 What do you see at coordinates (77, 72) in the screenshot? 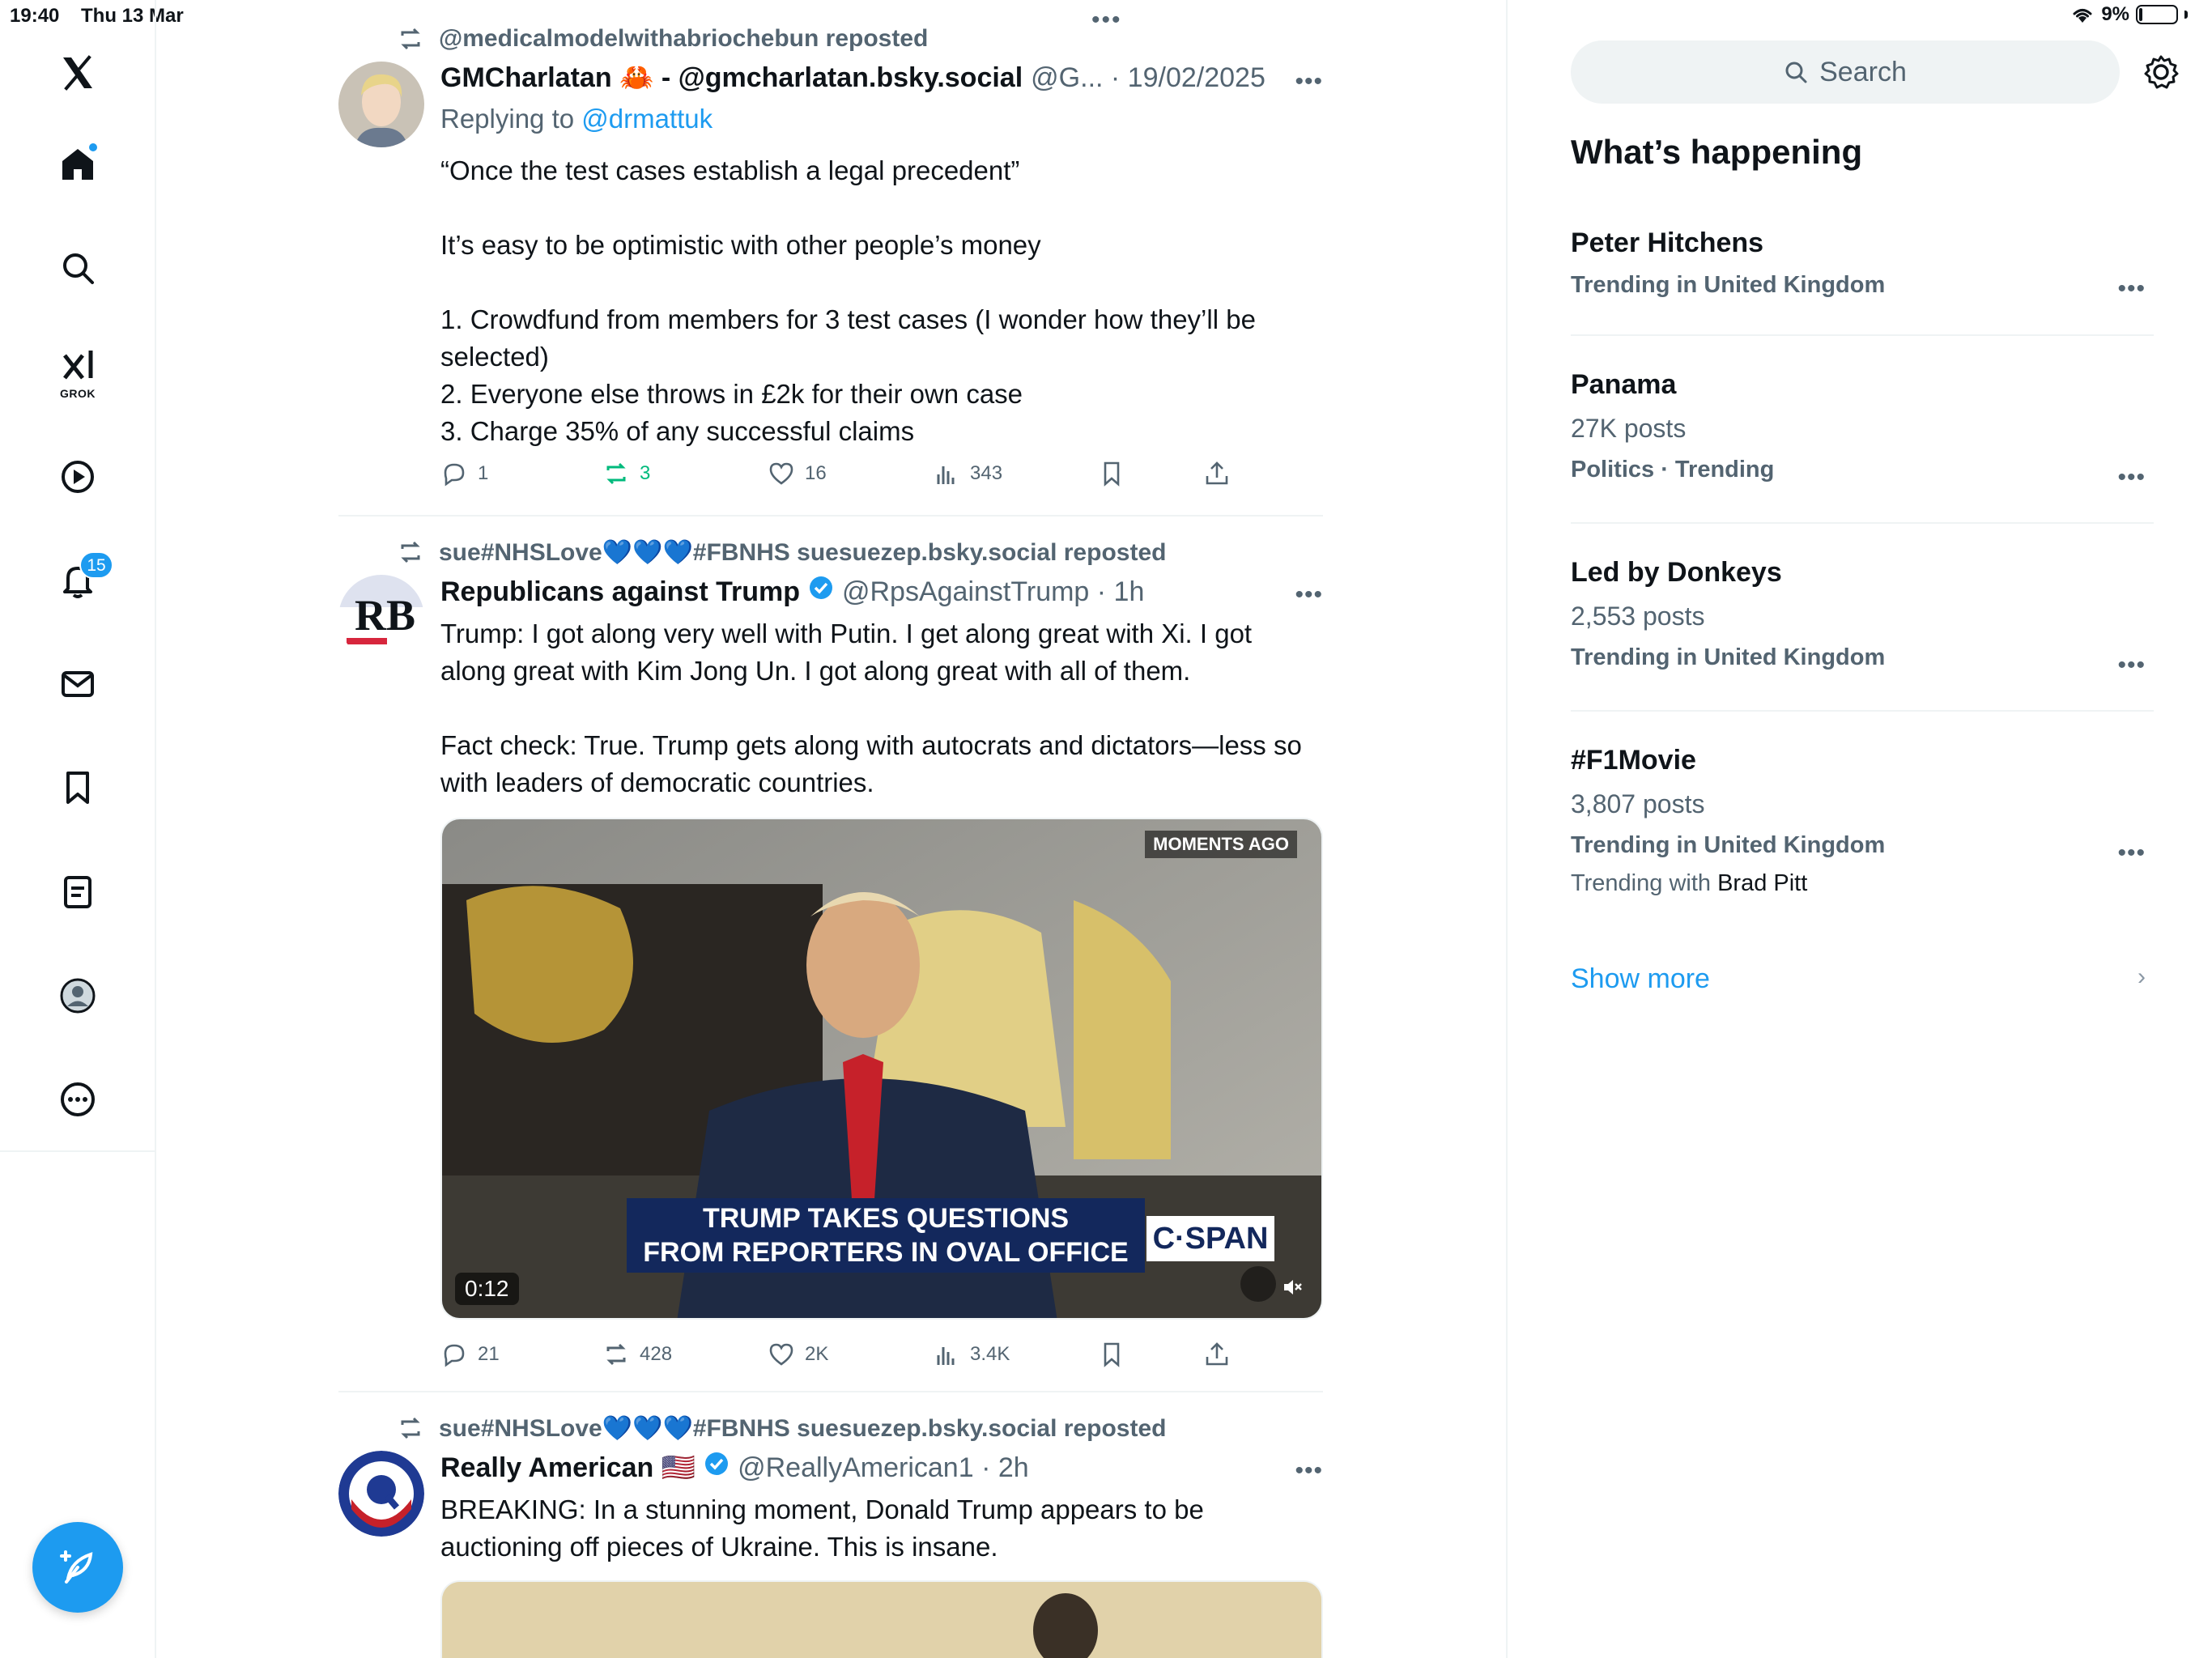
I see `x-logo-icon` at bounding box center [77, 72].